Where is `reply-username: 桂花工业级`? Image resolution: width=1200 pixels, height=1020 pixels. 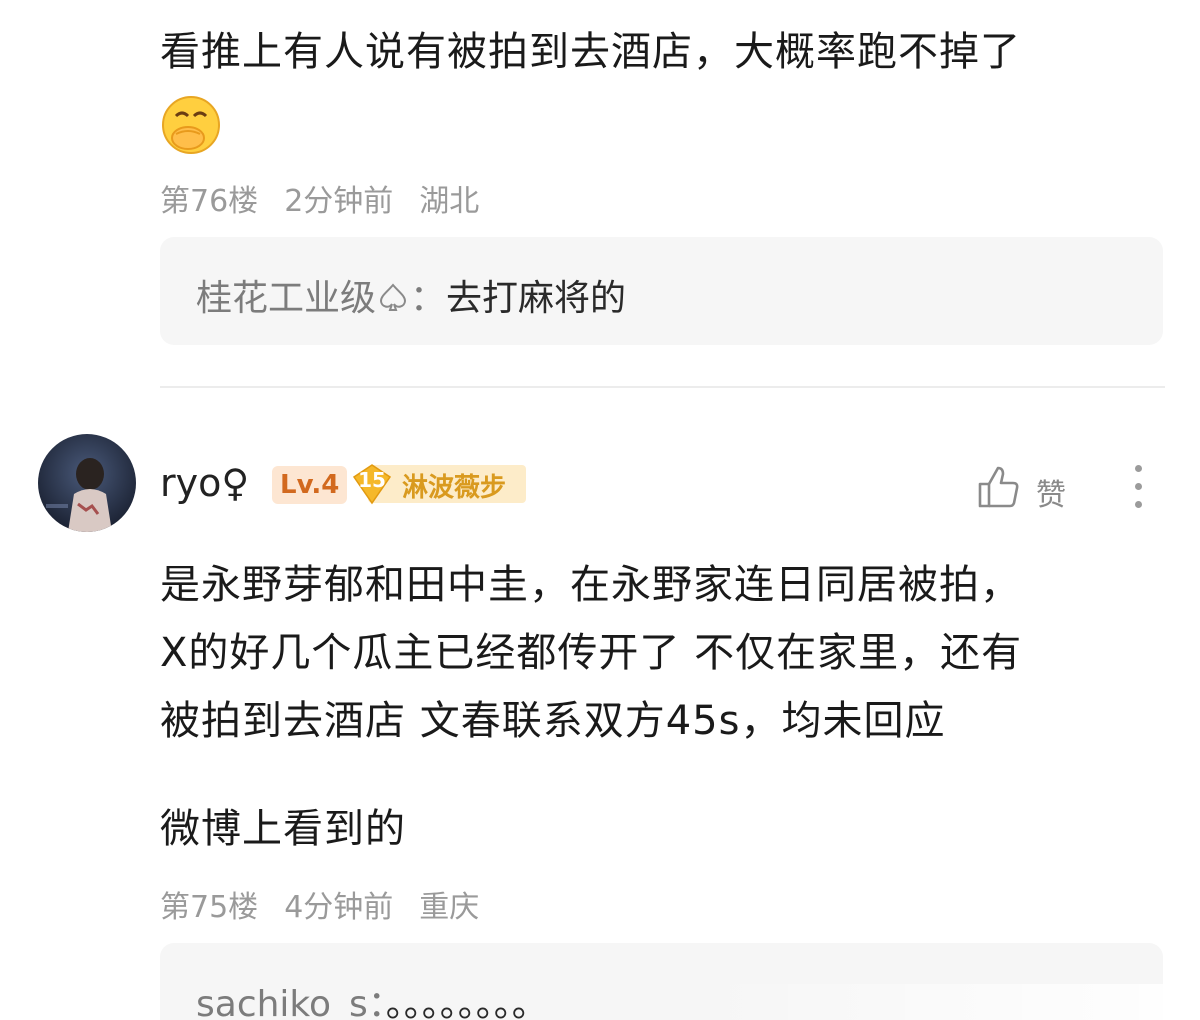 reply-username: 桂花工业级 is located at coordinates (286, 298).